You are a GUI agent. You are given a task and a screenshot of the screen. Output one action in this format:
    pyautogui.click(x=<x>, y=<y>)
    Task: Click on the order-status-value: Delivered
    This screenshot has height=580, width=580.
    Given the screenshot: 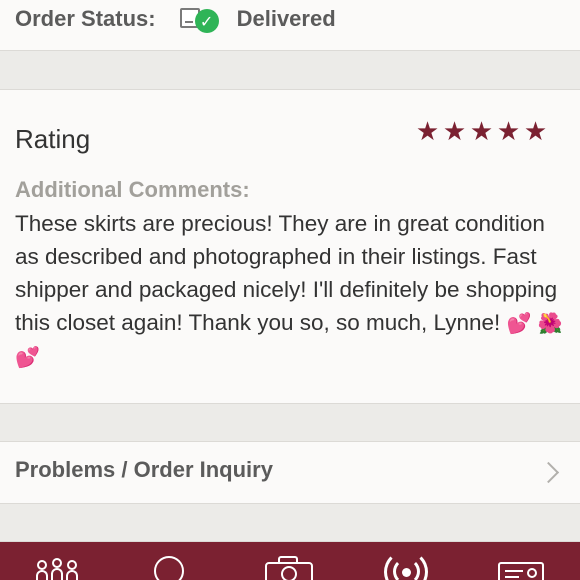 What is the action you would take?
    pyautogui.click(x=286, y=18)
    